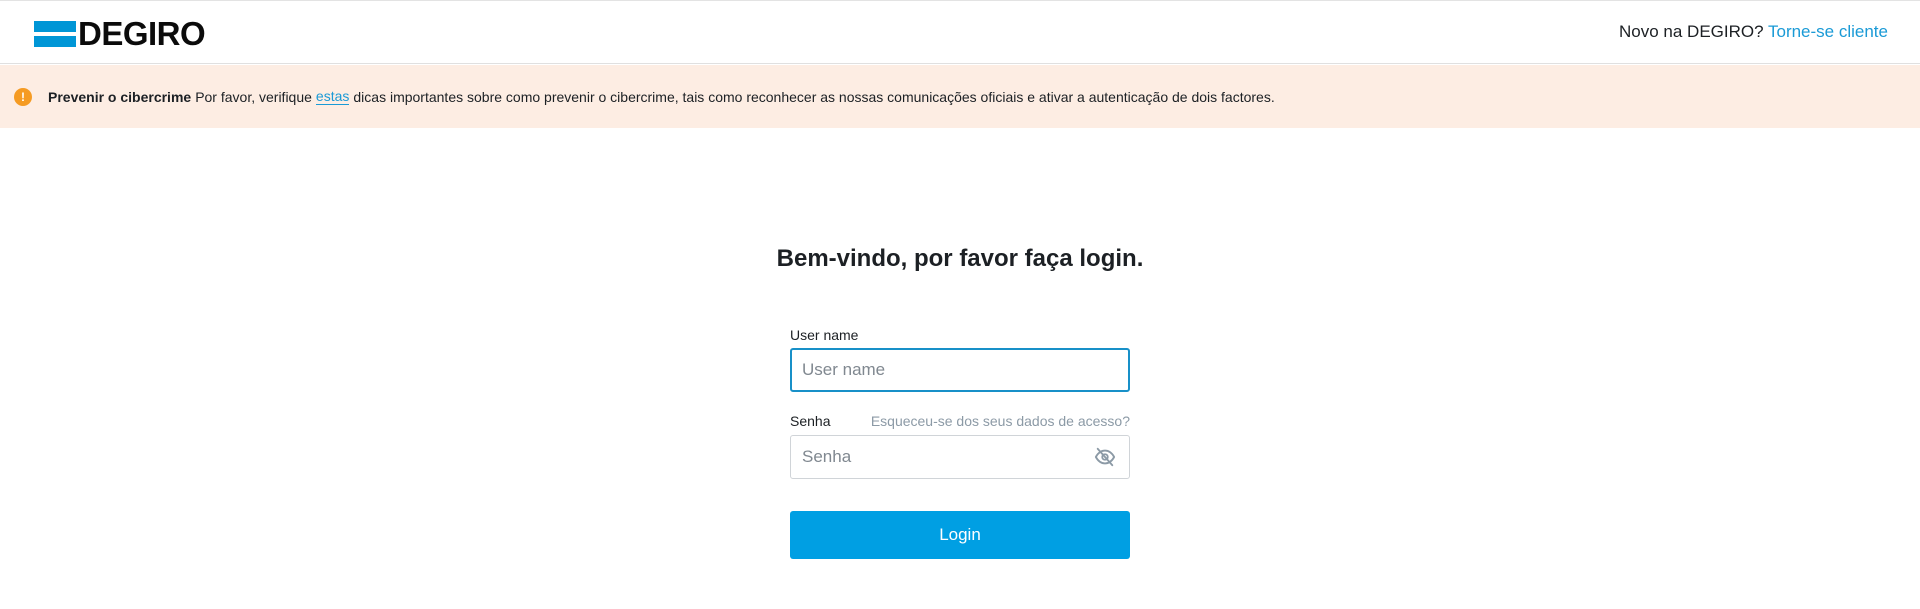 This screenshot has height=609, width=1920. What do you see at coordinates (960, 370) in the screenshot?
I see `username-input` at bounding box center [960, 370].